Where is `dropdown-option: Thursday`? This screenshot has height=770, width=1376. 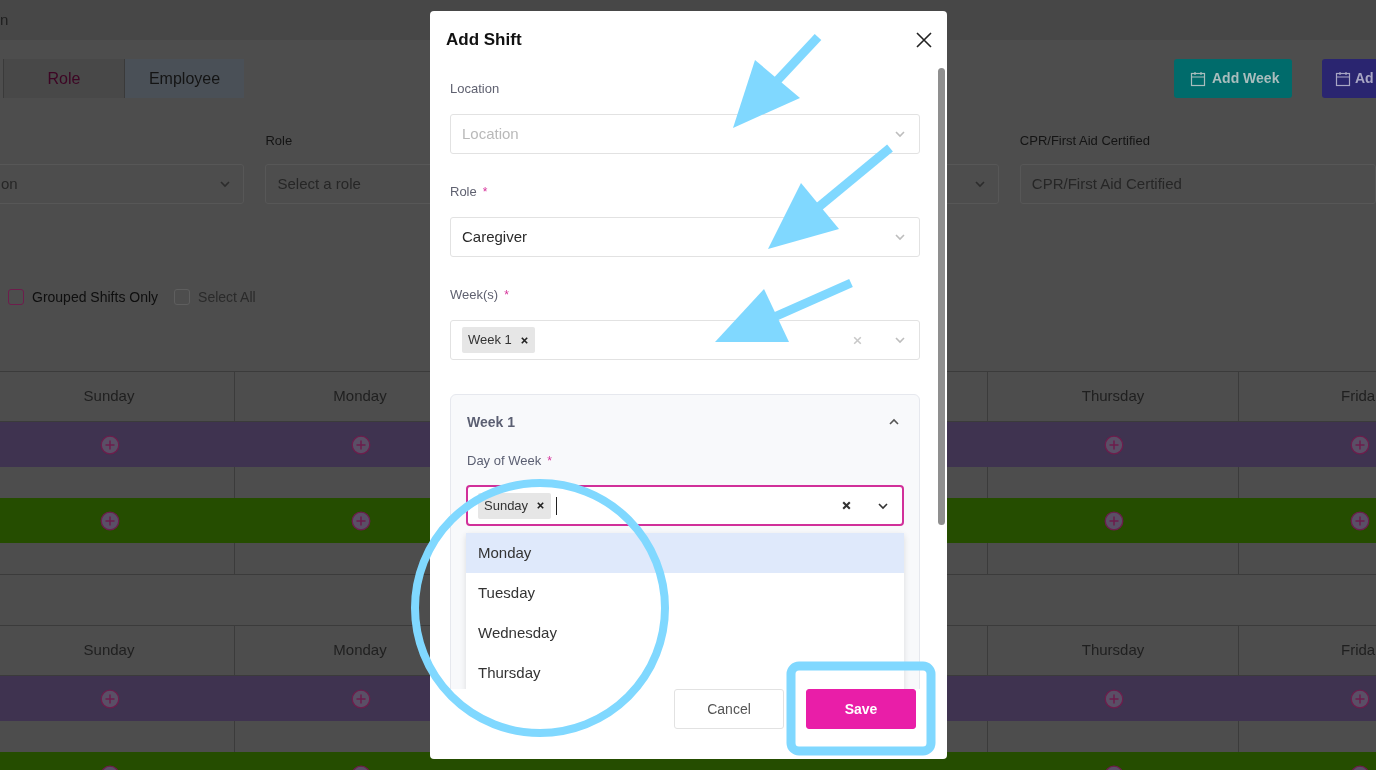 dropdown-option: Thursday is located at coordinates (685, 671).